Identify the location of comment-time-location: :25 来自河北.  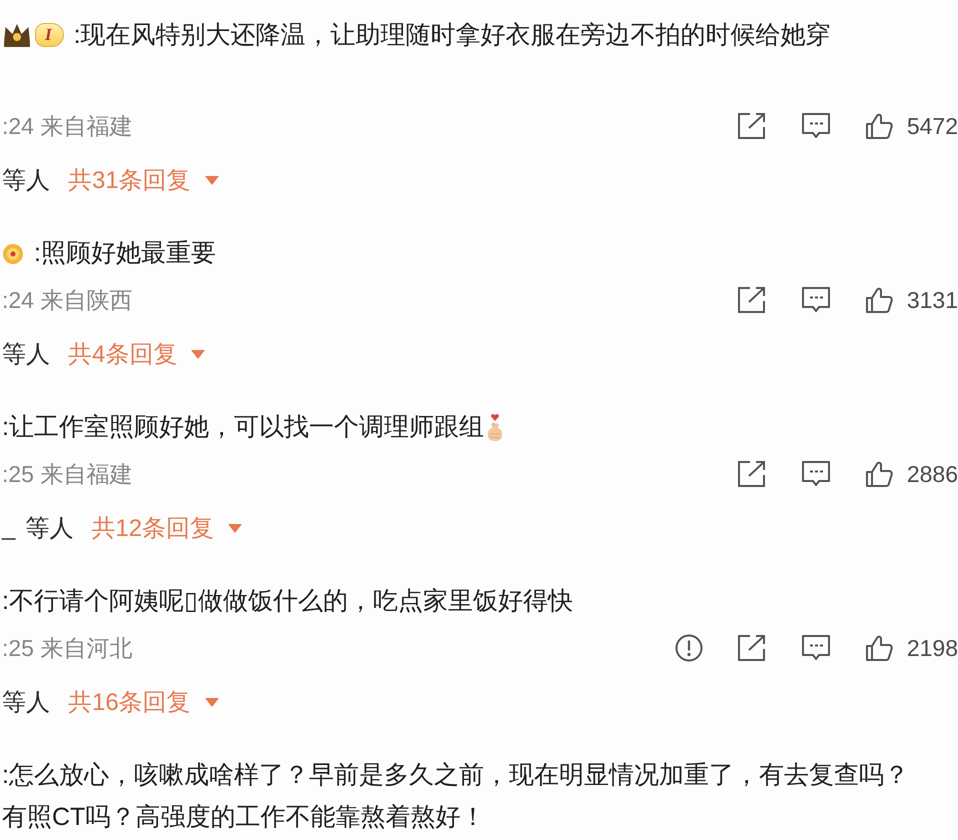
(67, 648).